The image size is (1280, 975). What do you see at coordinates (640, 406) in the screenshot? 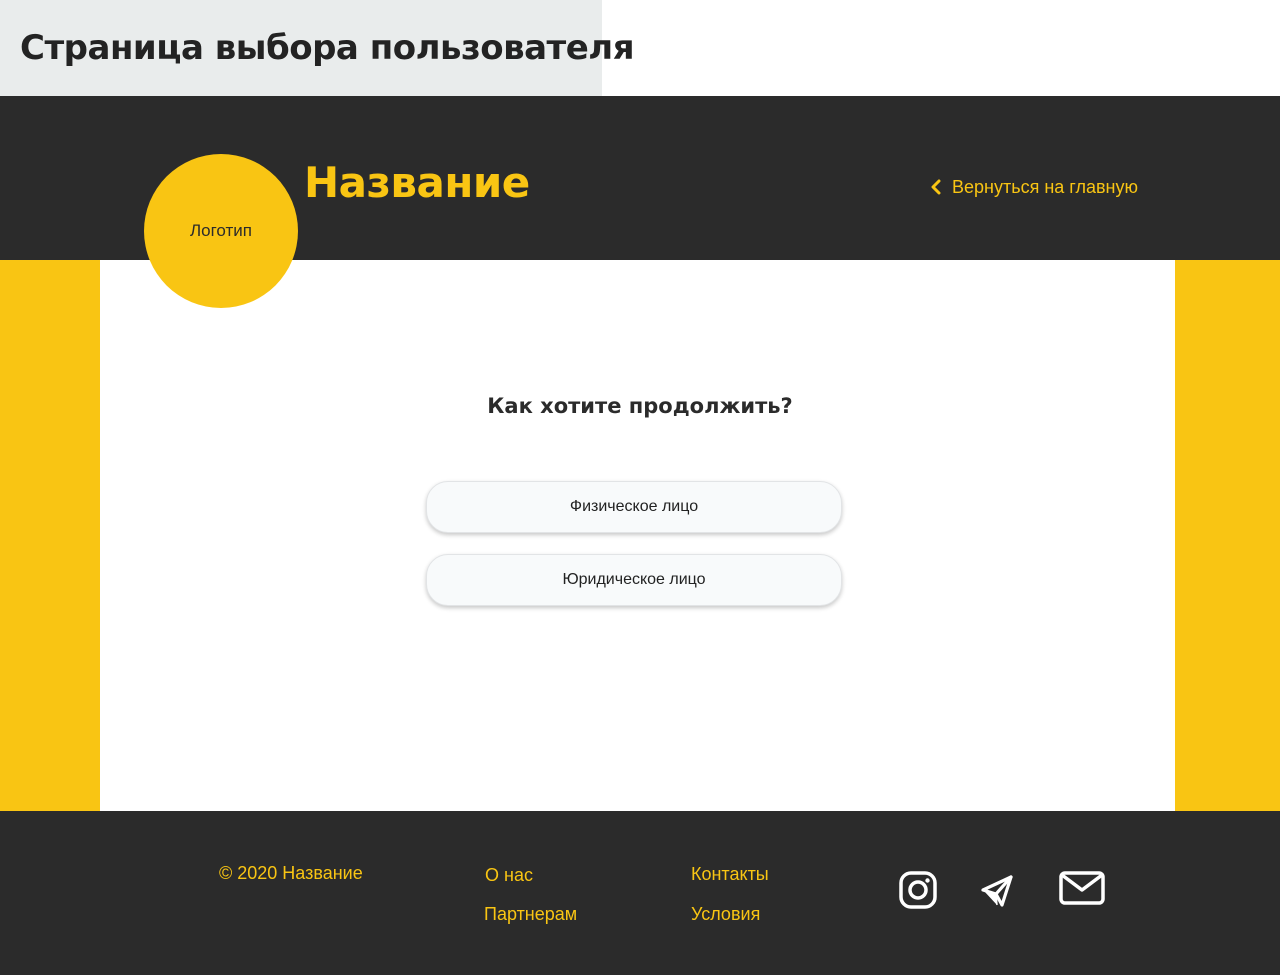
I see `question-heading: Как хотите продолжить?` at bounding box center [640, 406].